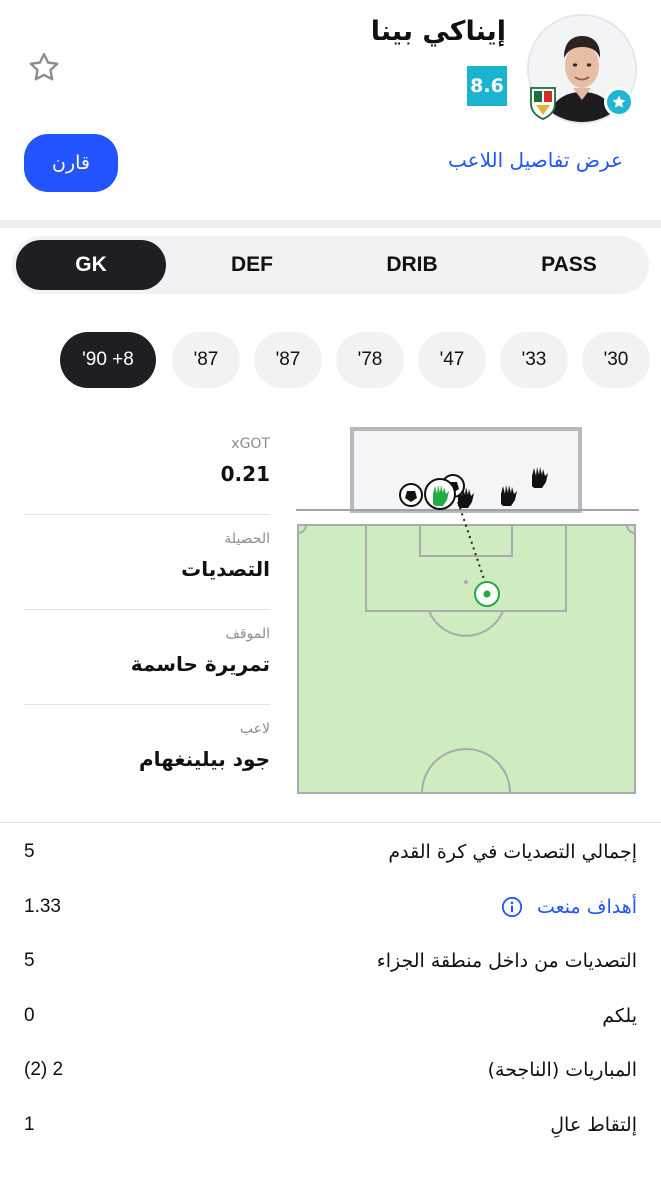  I want to click on stat-row: إجمالي التصديات في كرة القدم 5, so click(330, 853).